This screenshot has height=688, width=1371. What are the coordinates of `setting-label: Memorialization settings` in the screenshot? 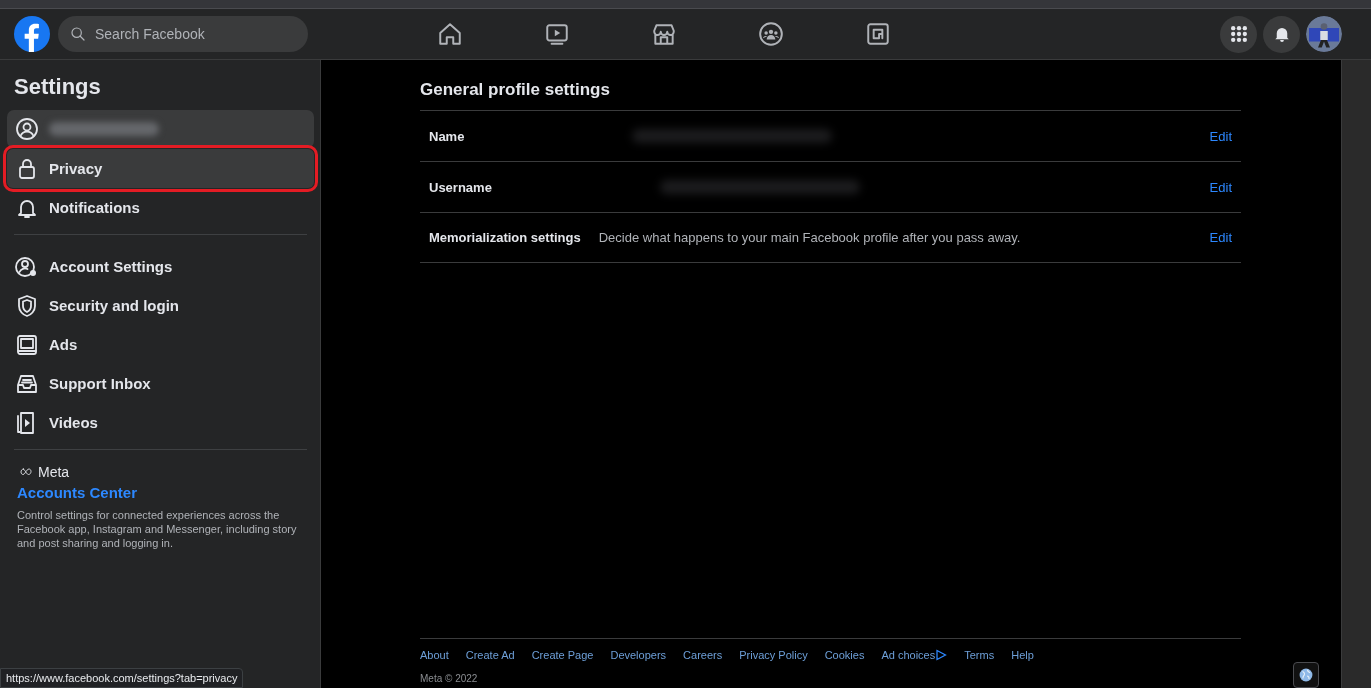 It's located at (505, 237).